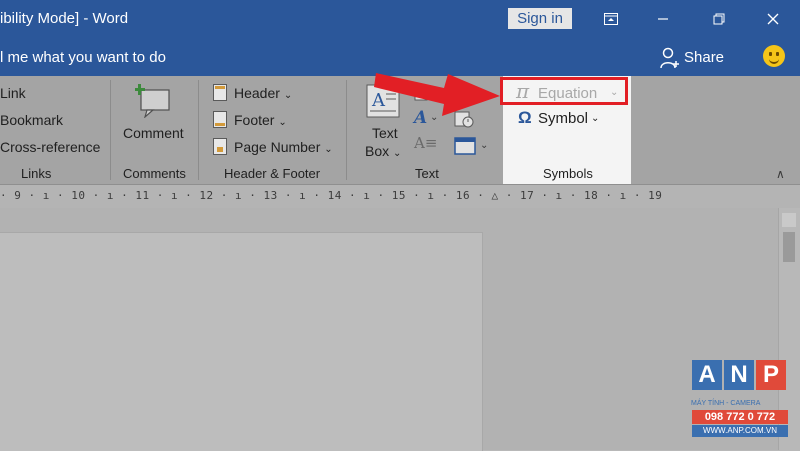  Describe the element at coordinates (220, 92) in the screenshot. I see `header-icon` at that location.